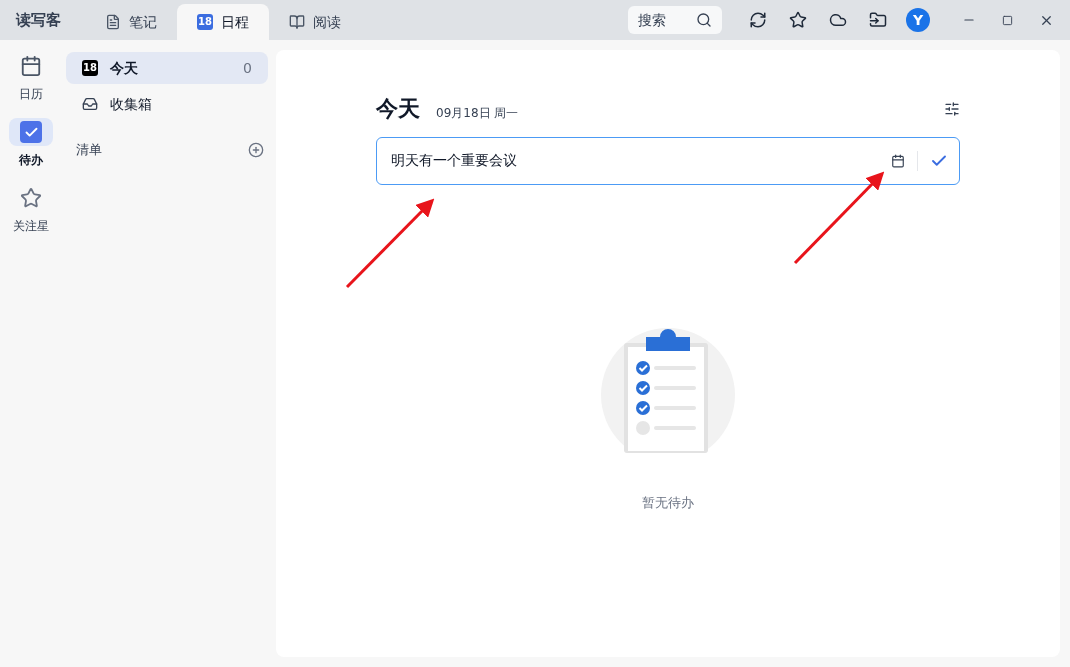 The width and height of the screenshot is (1070, 667). I want to click on tab: 笔记, so click(131, 22).